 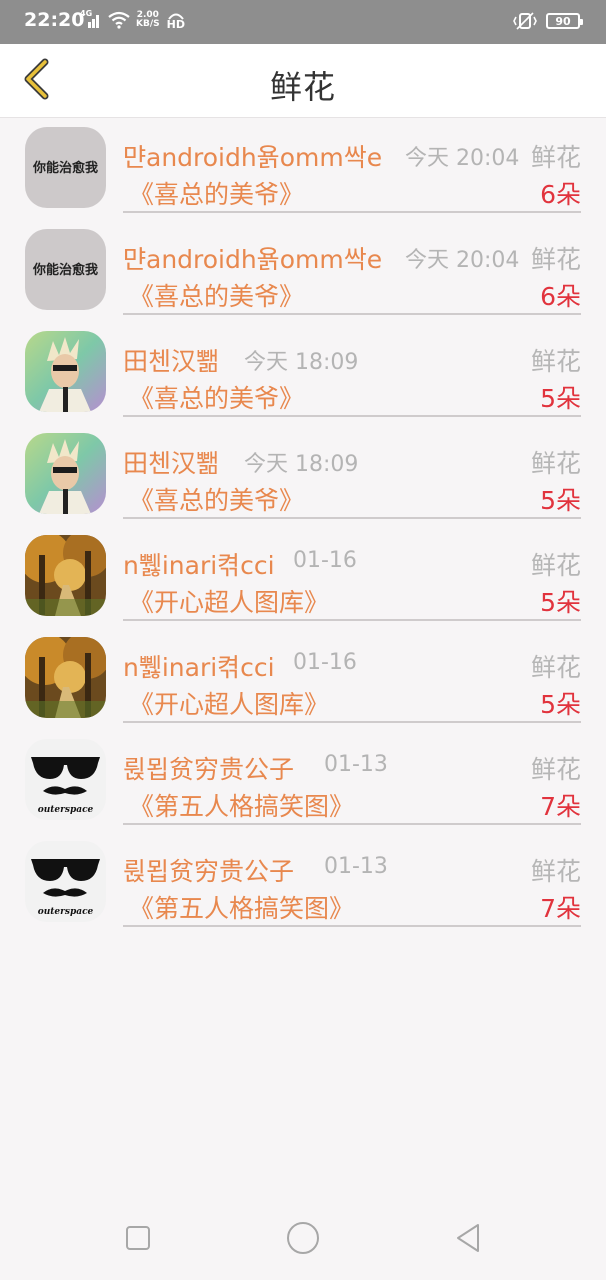 I want to click on status-right: 90, so click(x=547, y=21).